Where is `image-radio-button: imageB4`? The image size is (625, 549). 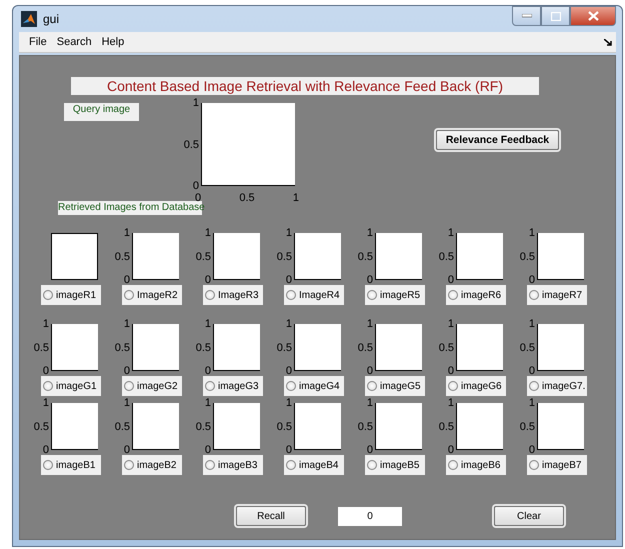
image-radio-button: imageB4 is located at coordinates (314, 465).